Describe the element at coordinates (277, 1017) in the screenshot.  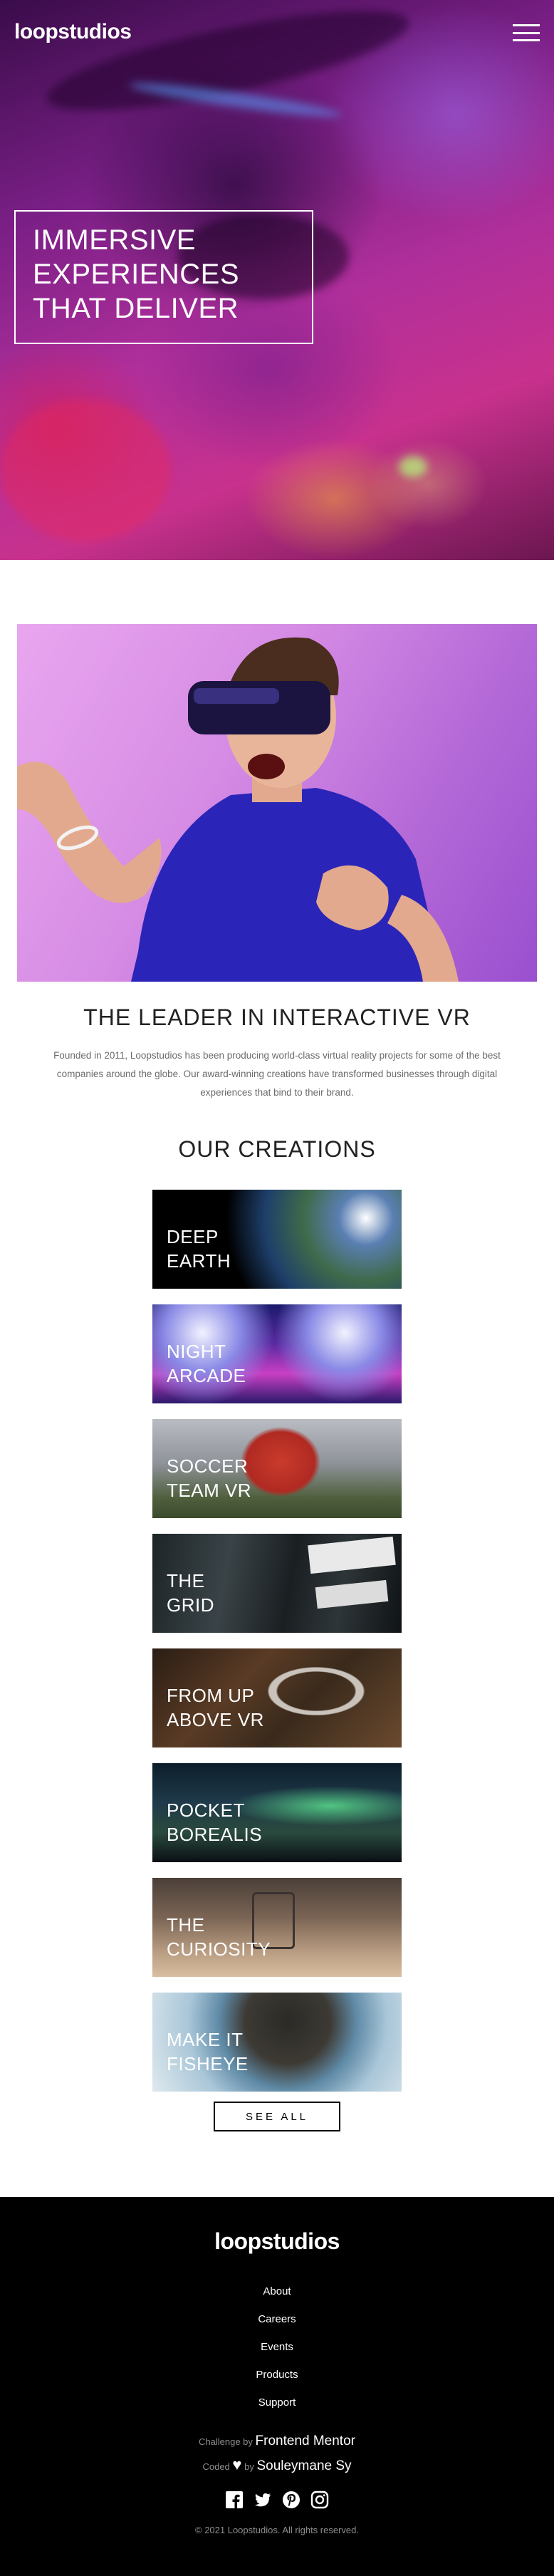
I see `intro-heading: THE LEADER IN INTERACTIVE VR` at that location.